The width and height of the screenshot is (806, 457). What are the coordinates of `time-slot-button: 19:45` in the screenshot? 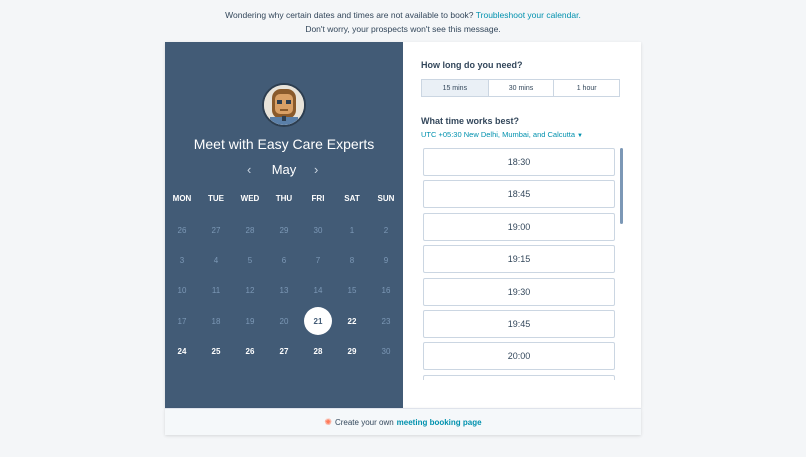 It's located at (519, 323).